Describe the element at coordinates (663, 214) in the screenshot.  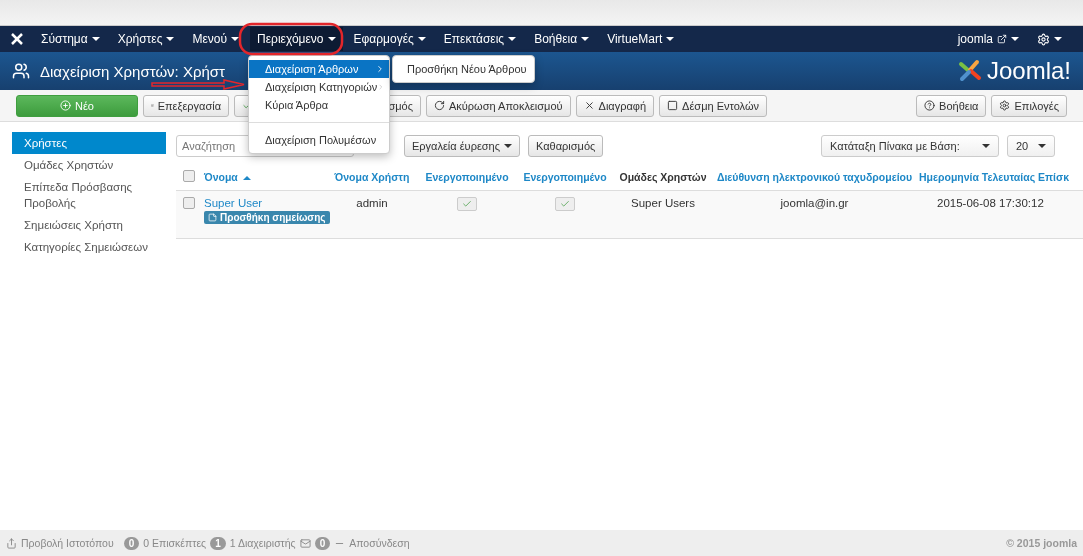
I see `table-cell: Super Users` at that location.